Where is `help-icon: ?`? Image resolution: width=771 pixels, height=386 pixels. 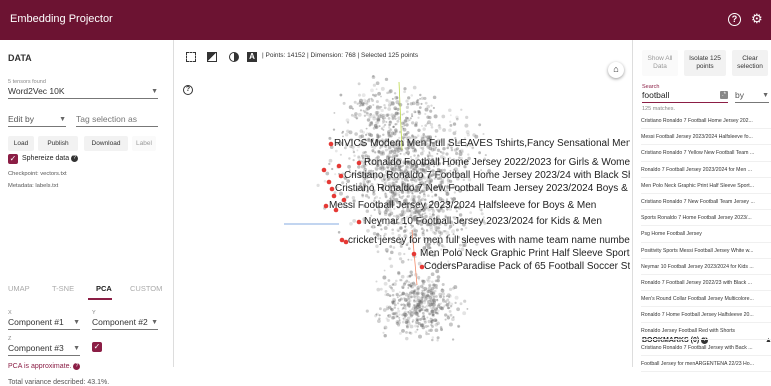 help-icon: ? is located at coordinates (75, 158).